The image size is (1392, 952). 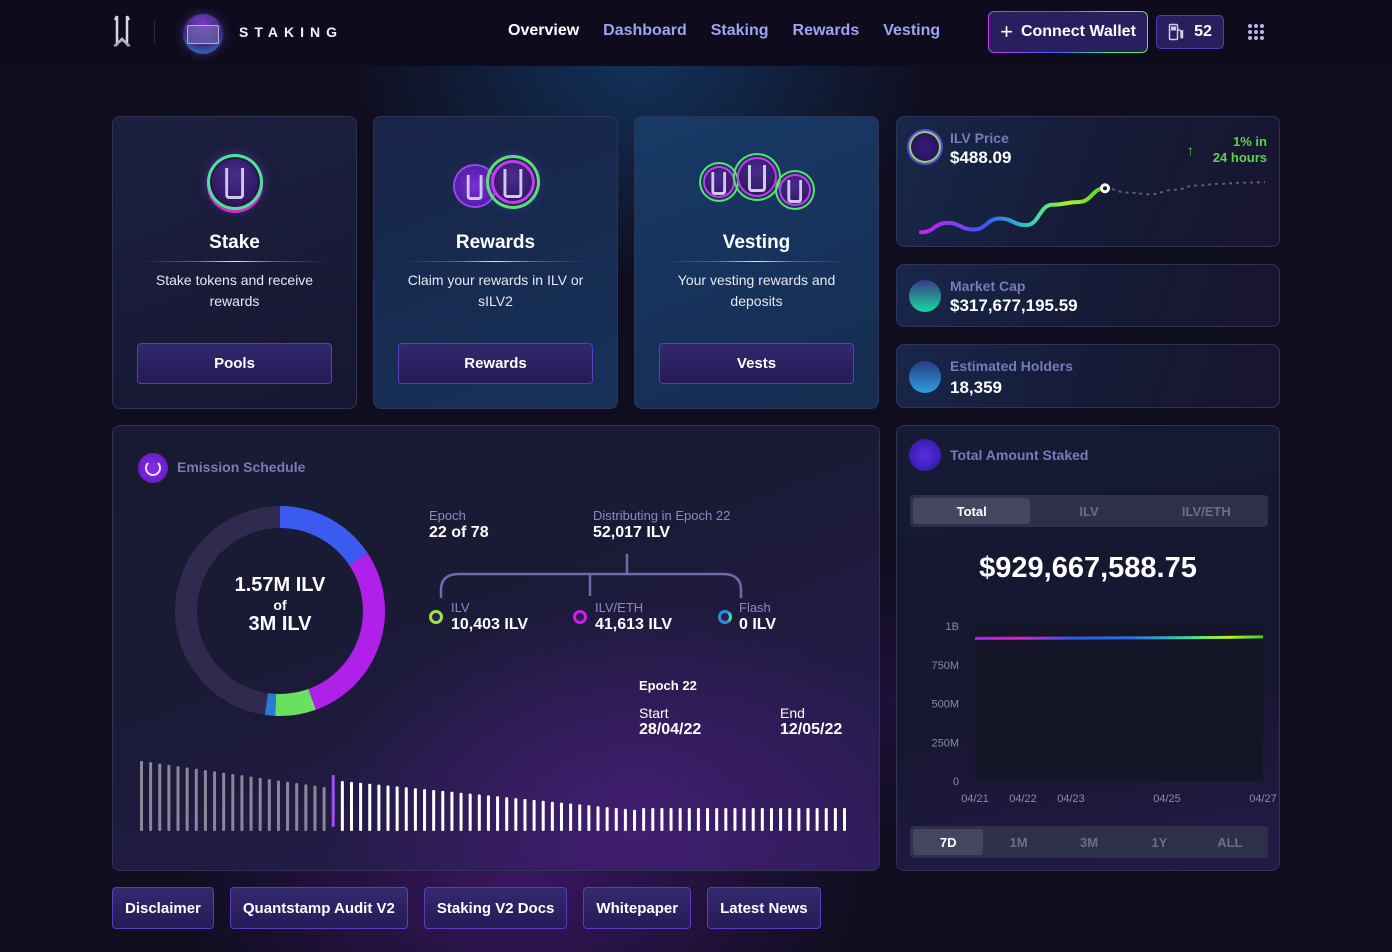 I want to click on card-description: Your vesting rewards and deposits, so click(x=756, y=290).